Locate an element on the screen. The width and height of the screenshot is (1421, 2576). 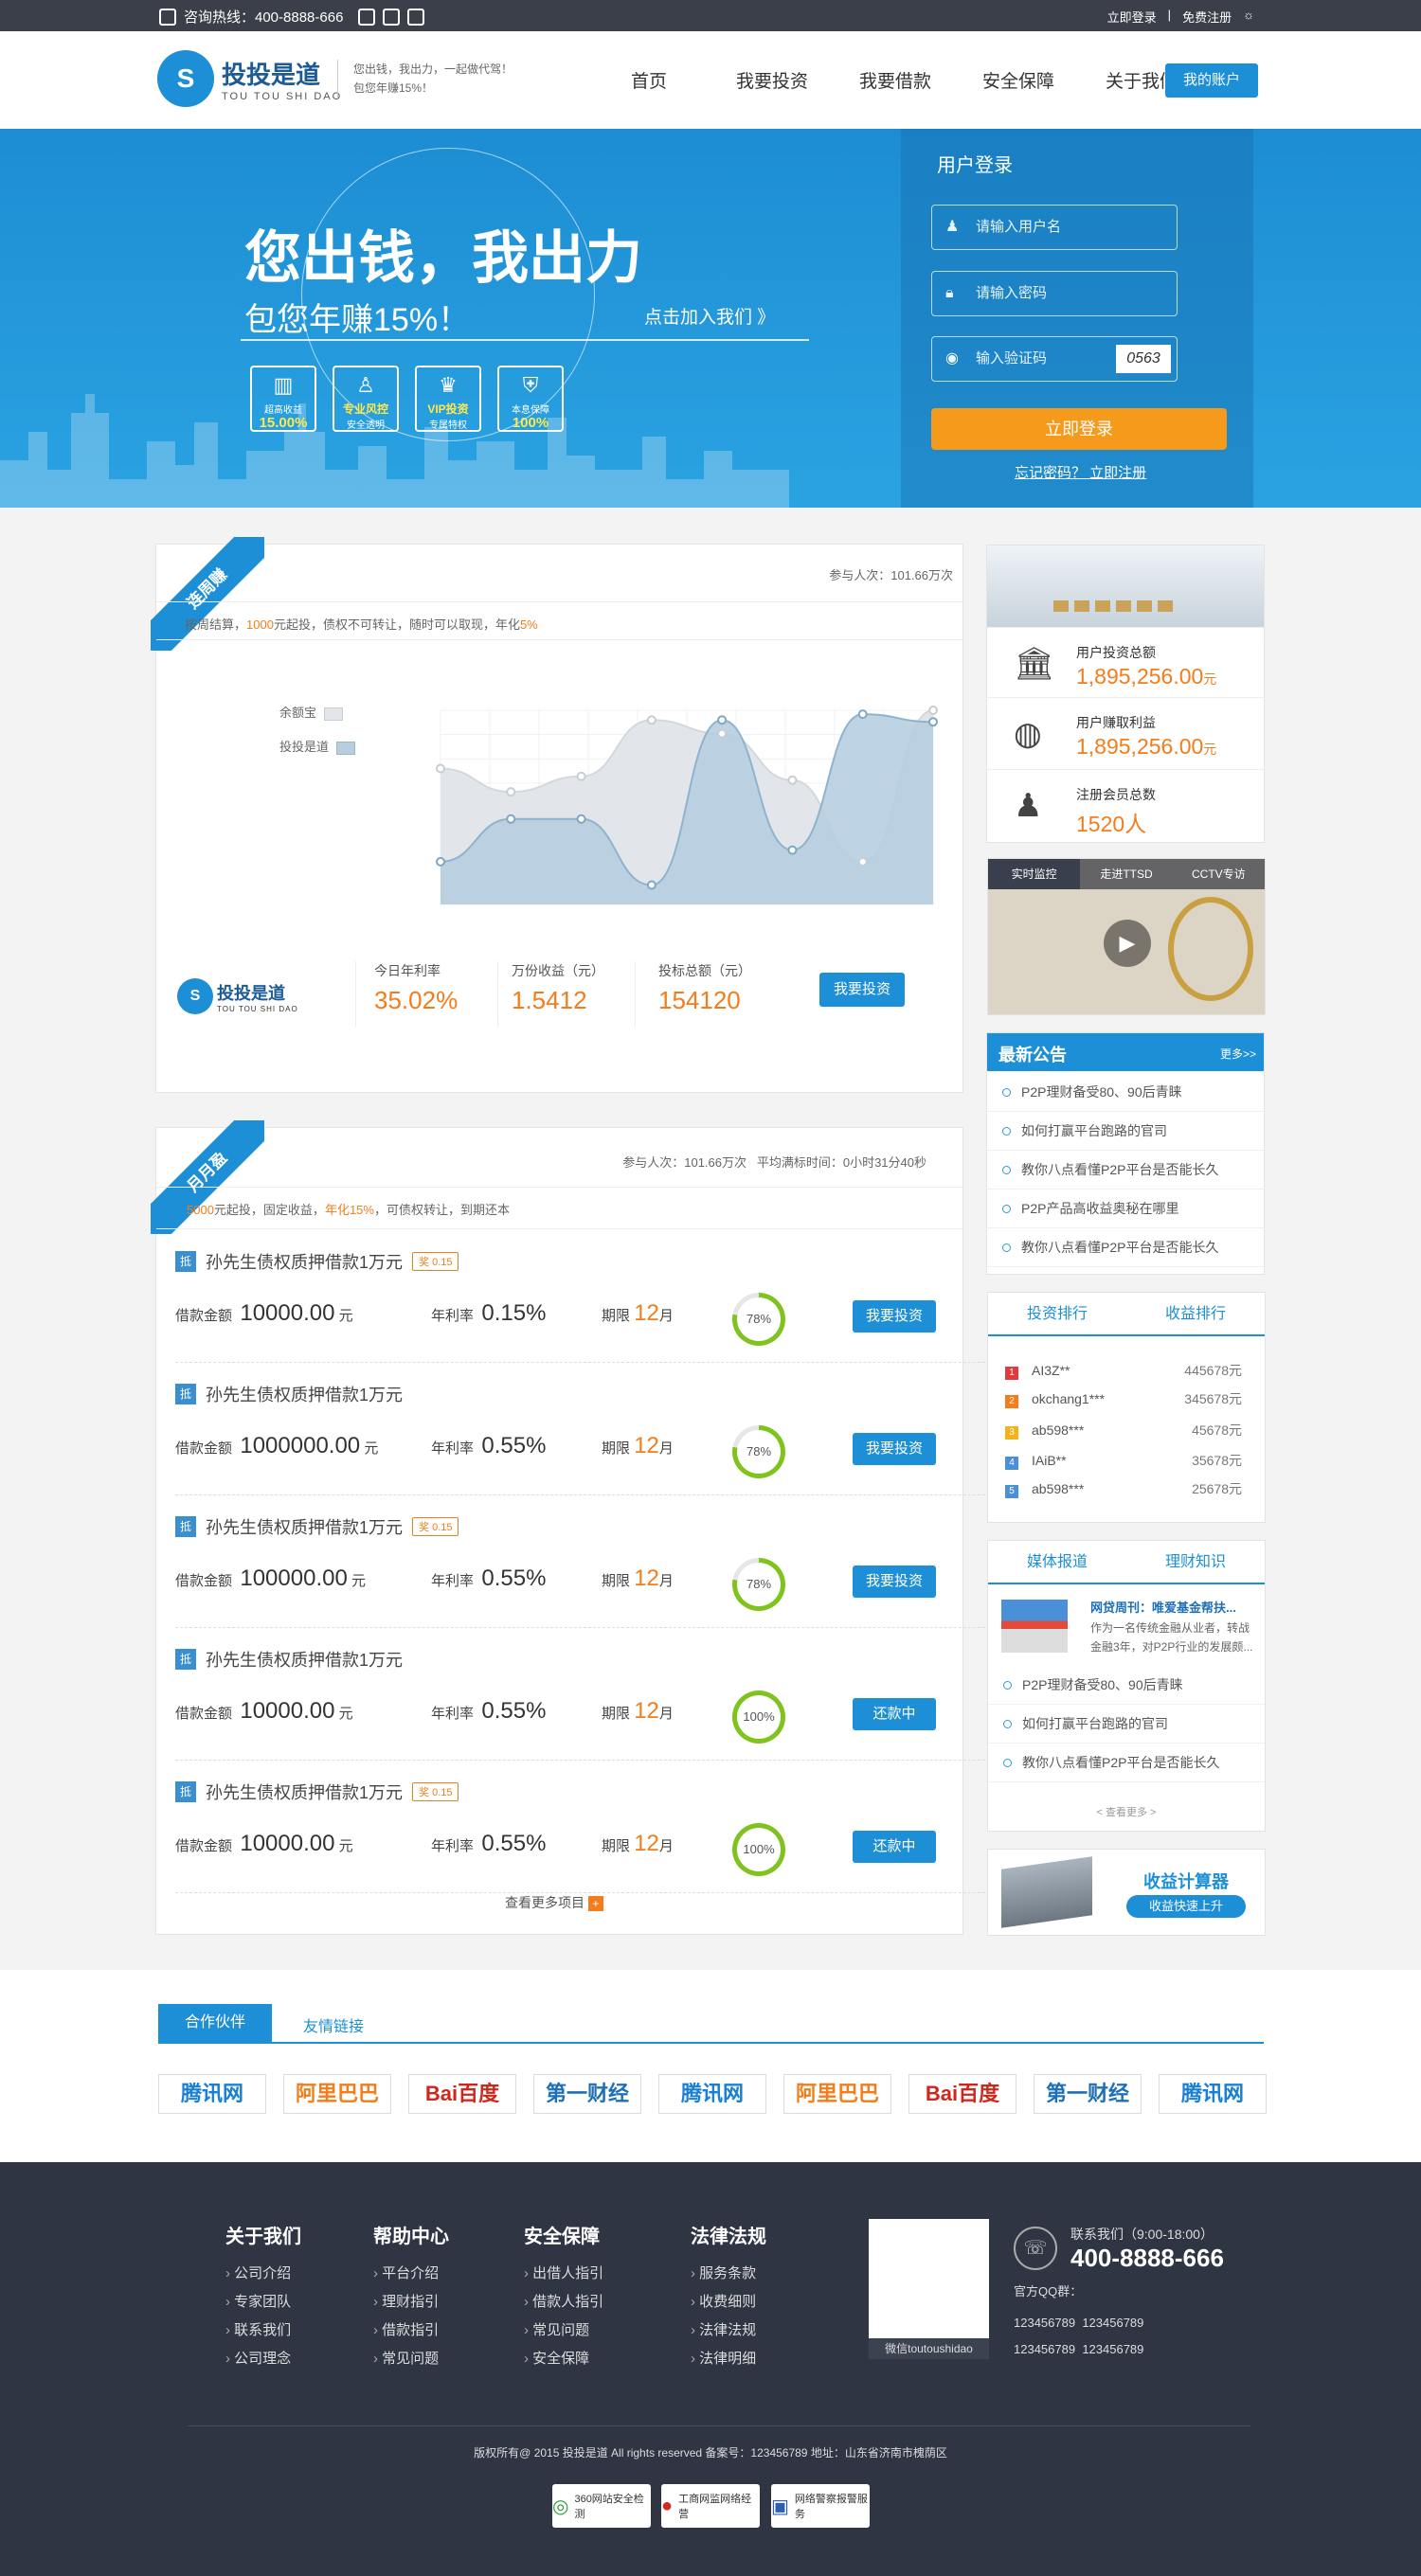
my-account-button: 我的账户 is located at coordinates (1211, 80).